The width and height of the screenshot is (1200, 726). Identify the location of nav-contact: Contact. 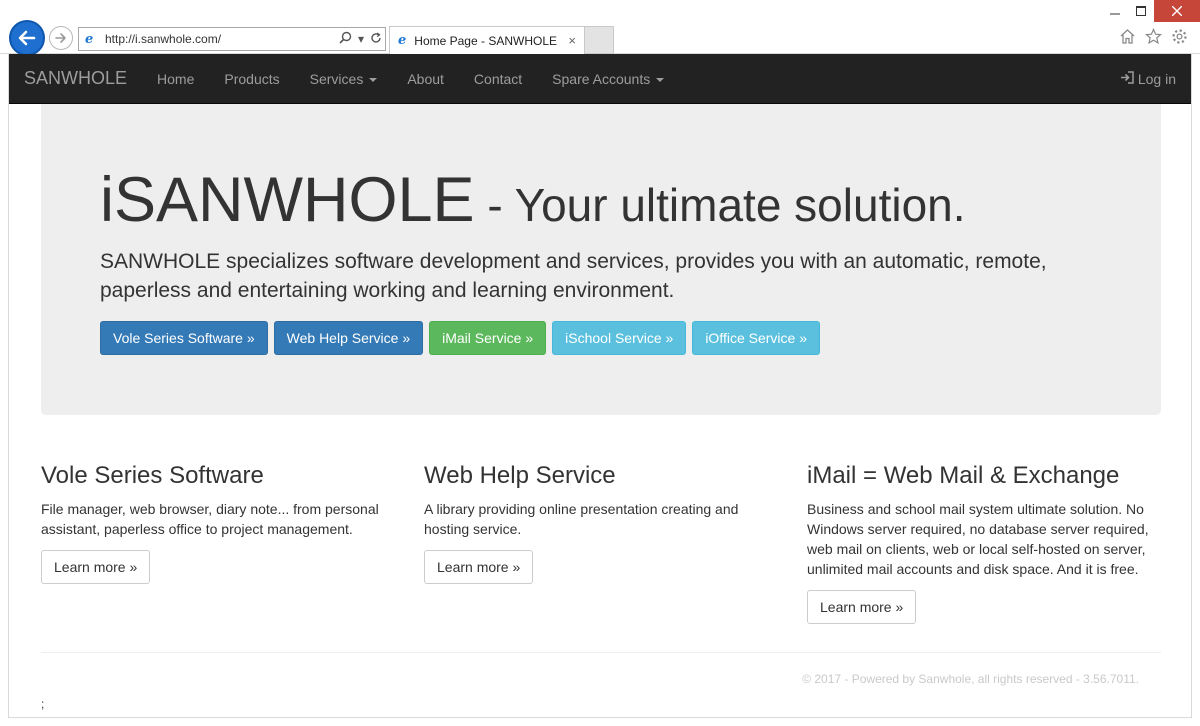
(498, 79).